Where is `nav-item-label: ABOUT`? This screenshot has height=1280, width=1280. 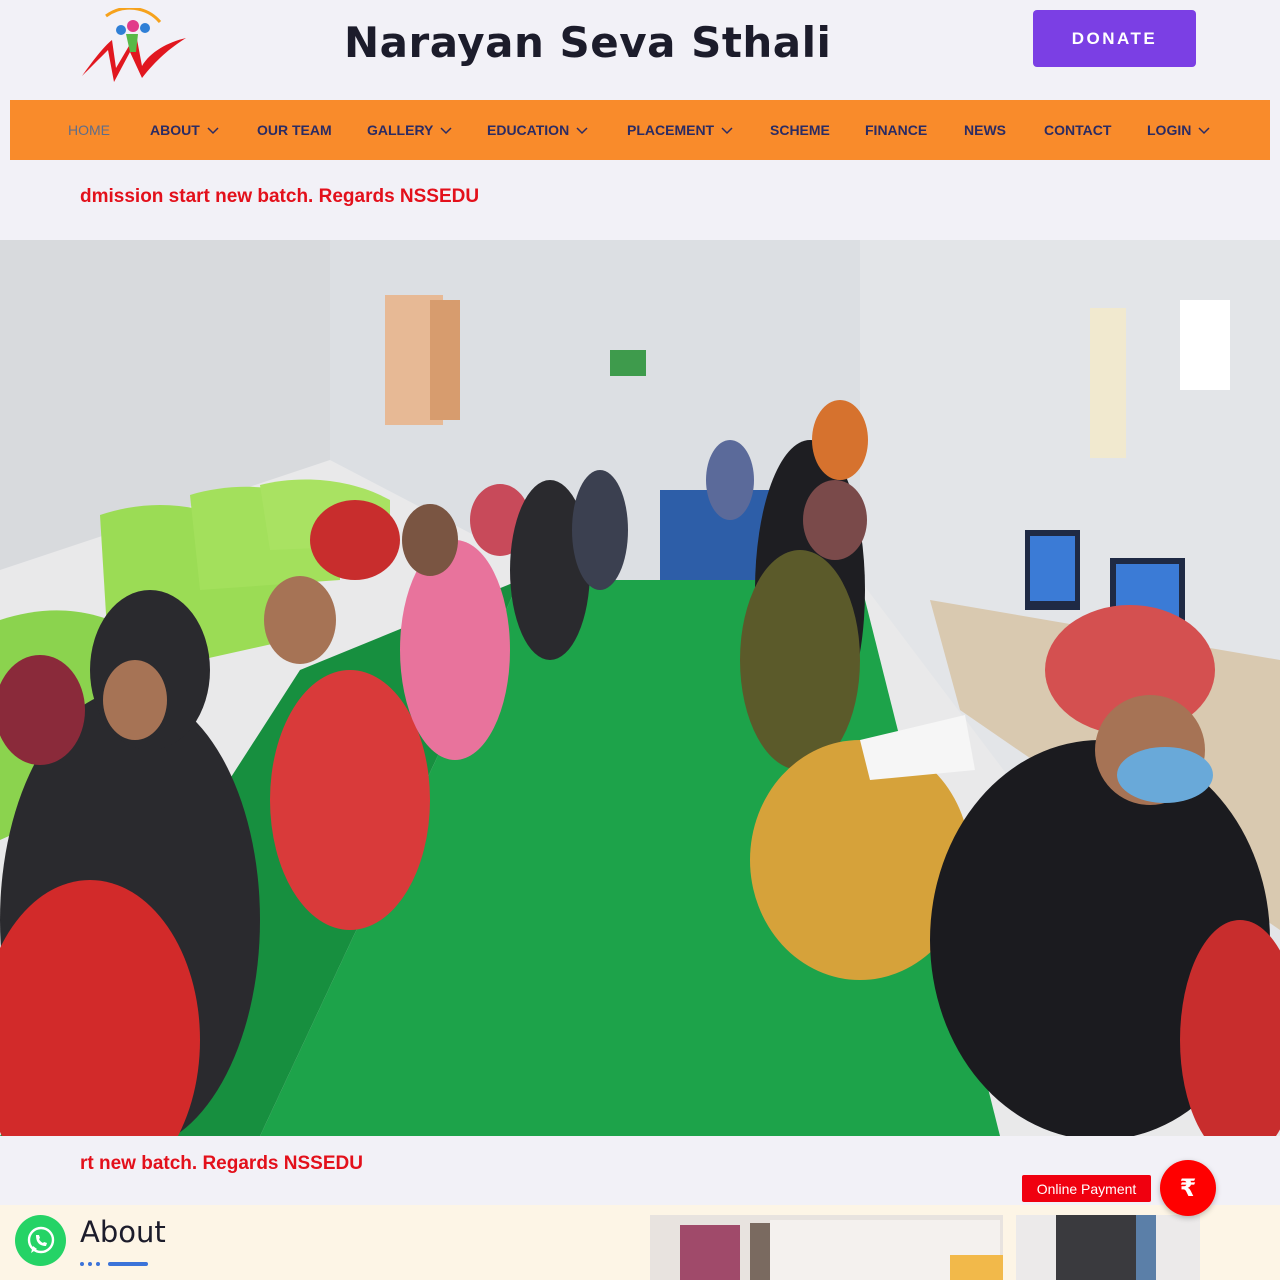 nav-item-label: ABOUT is located at coordinates (175, 130).